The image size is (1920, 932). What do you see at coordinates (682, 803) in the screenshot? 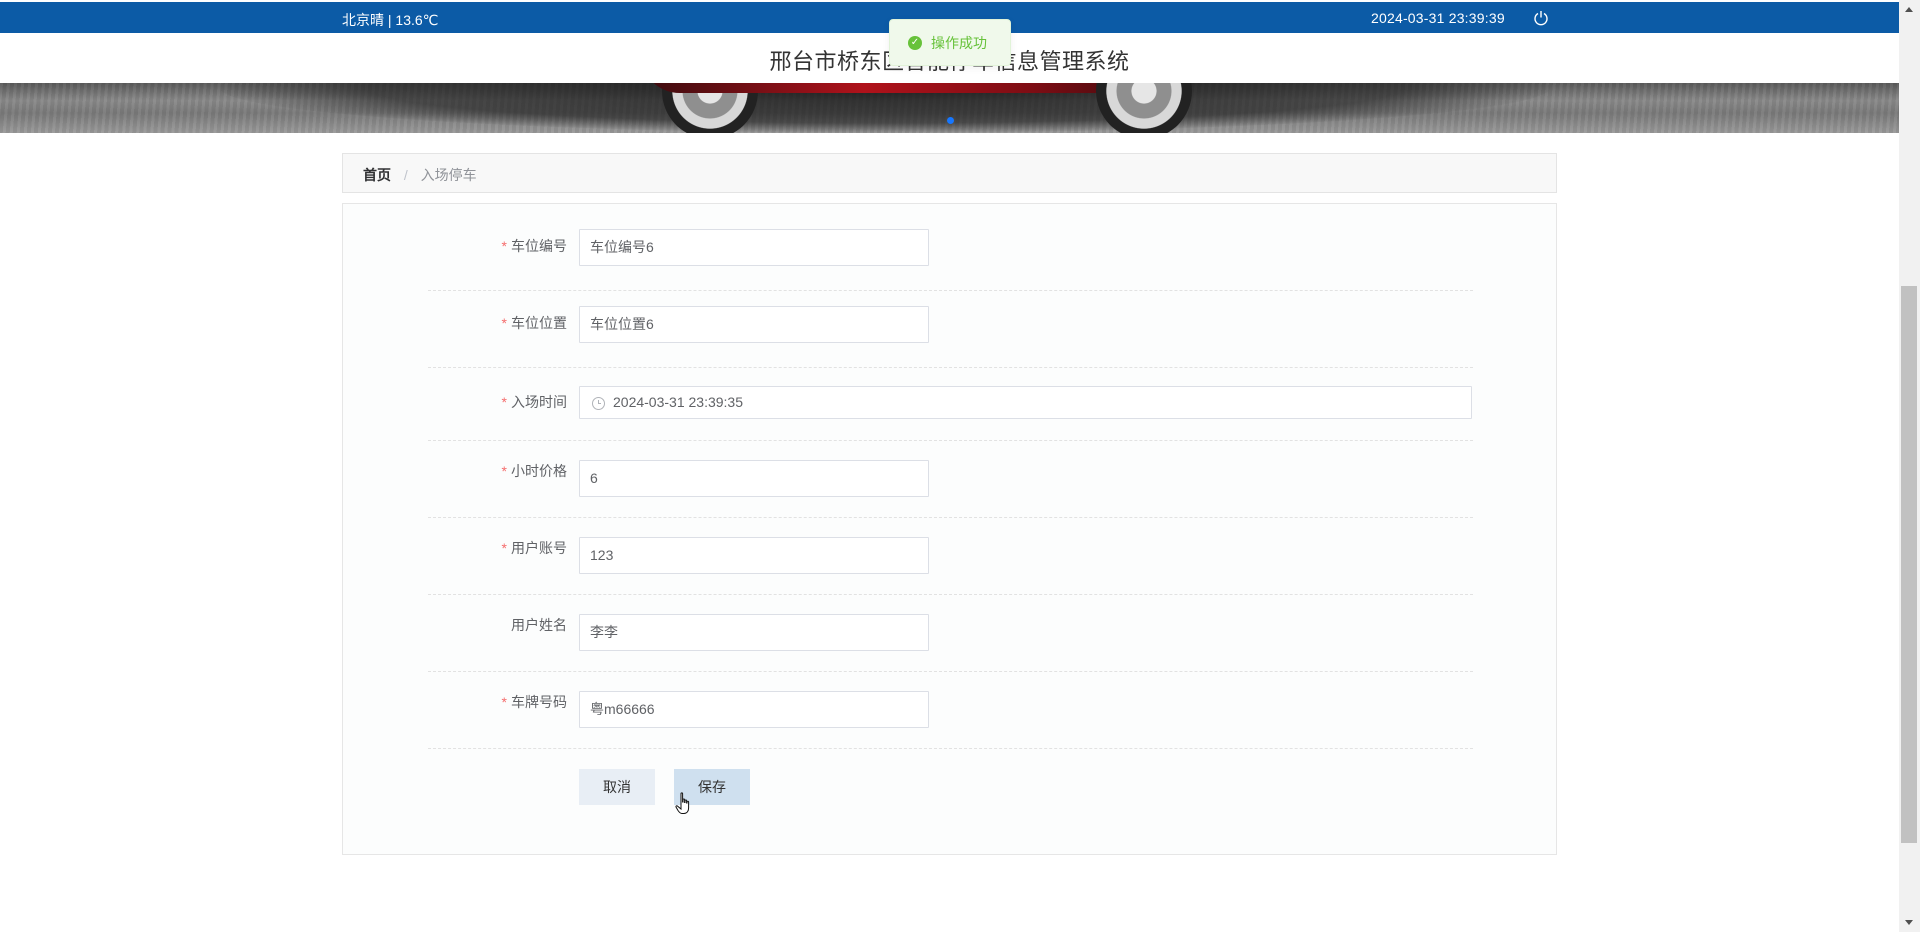
I see `hand-cursor-icon` at bounding box center [682, 803].